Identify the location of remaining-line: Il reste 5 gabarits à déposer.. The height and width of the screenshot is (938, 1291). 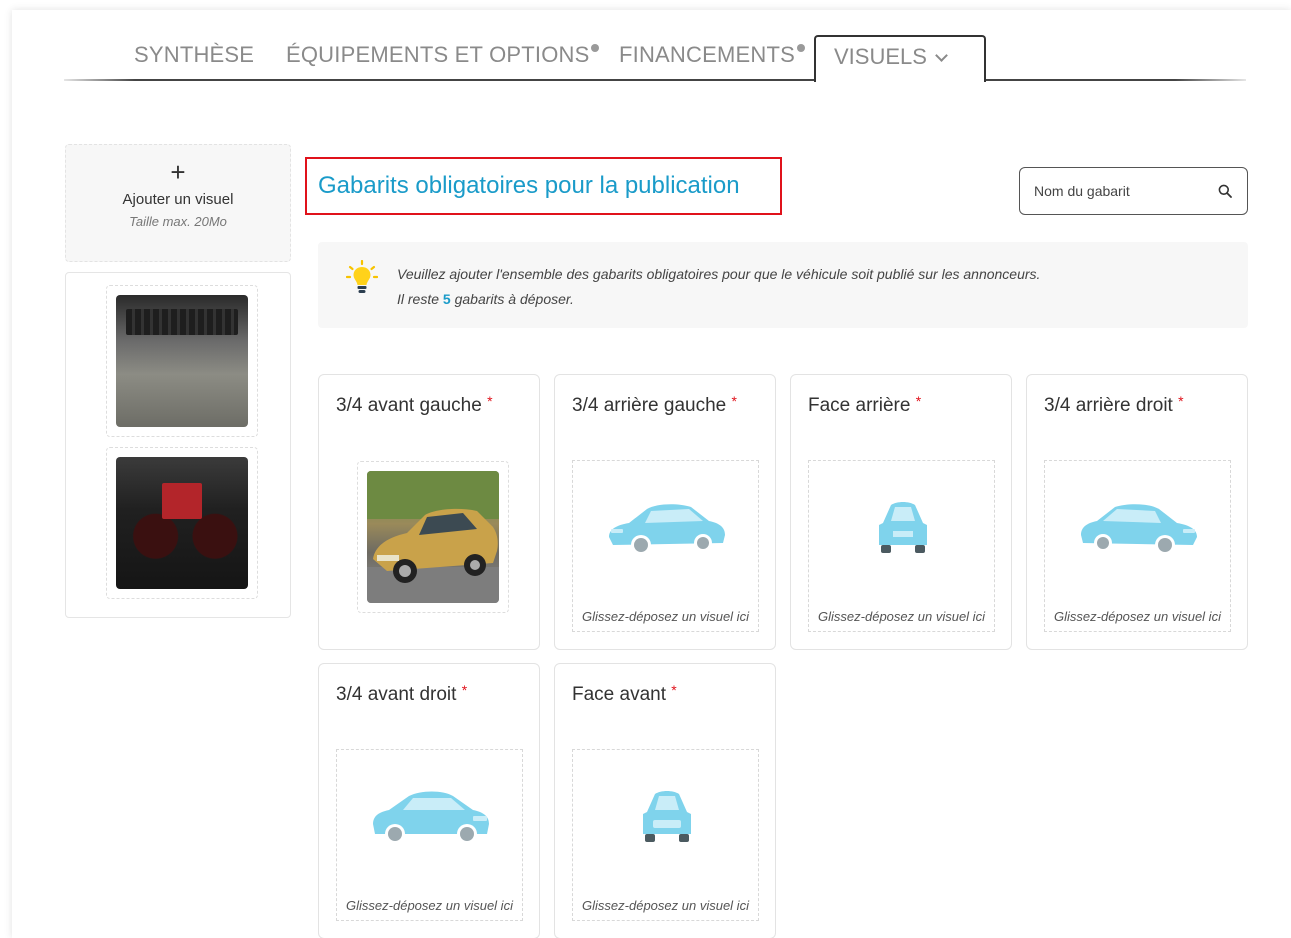
(485, 299).